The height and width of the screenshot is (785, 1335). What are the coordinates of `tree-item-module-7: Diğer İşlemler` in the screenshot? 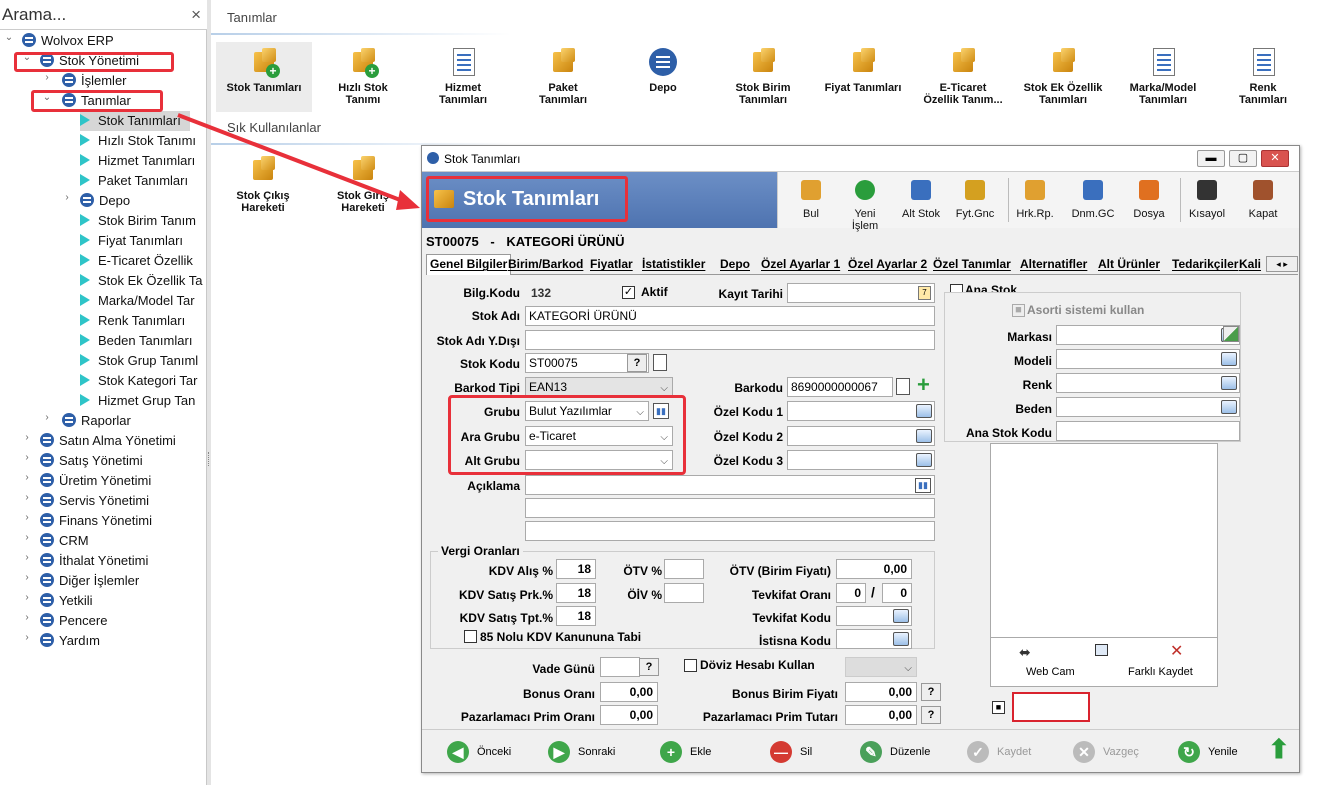 It's located at (89, 581).